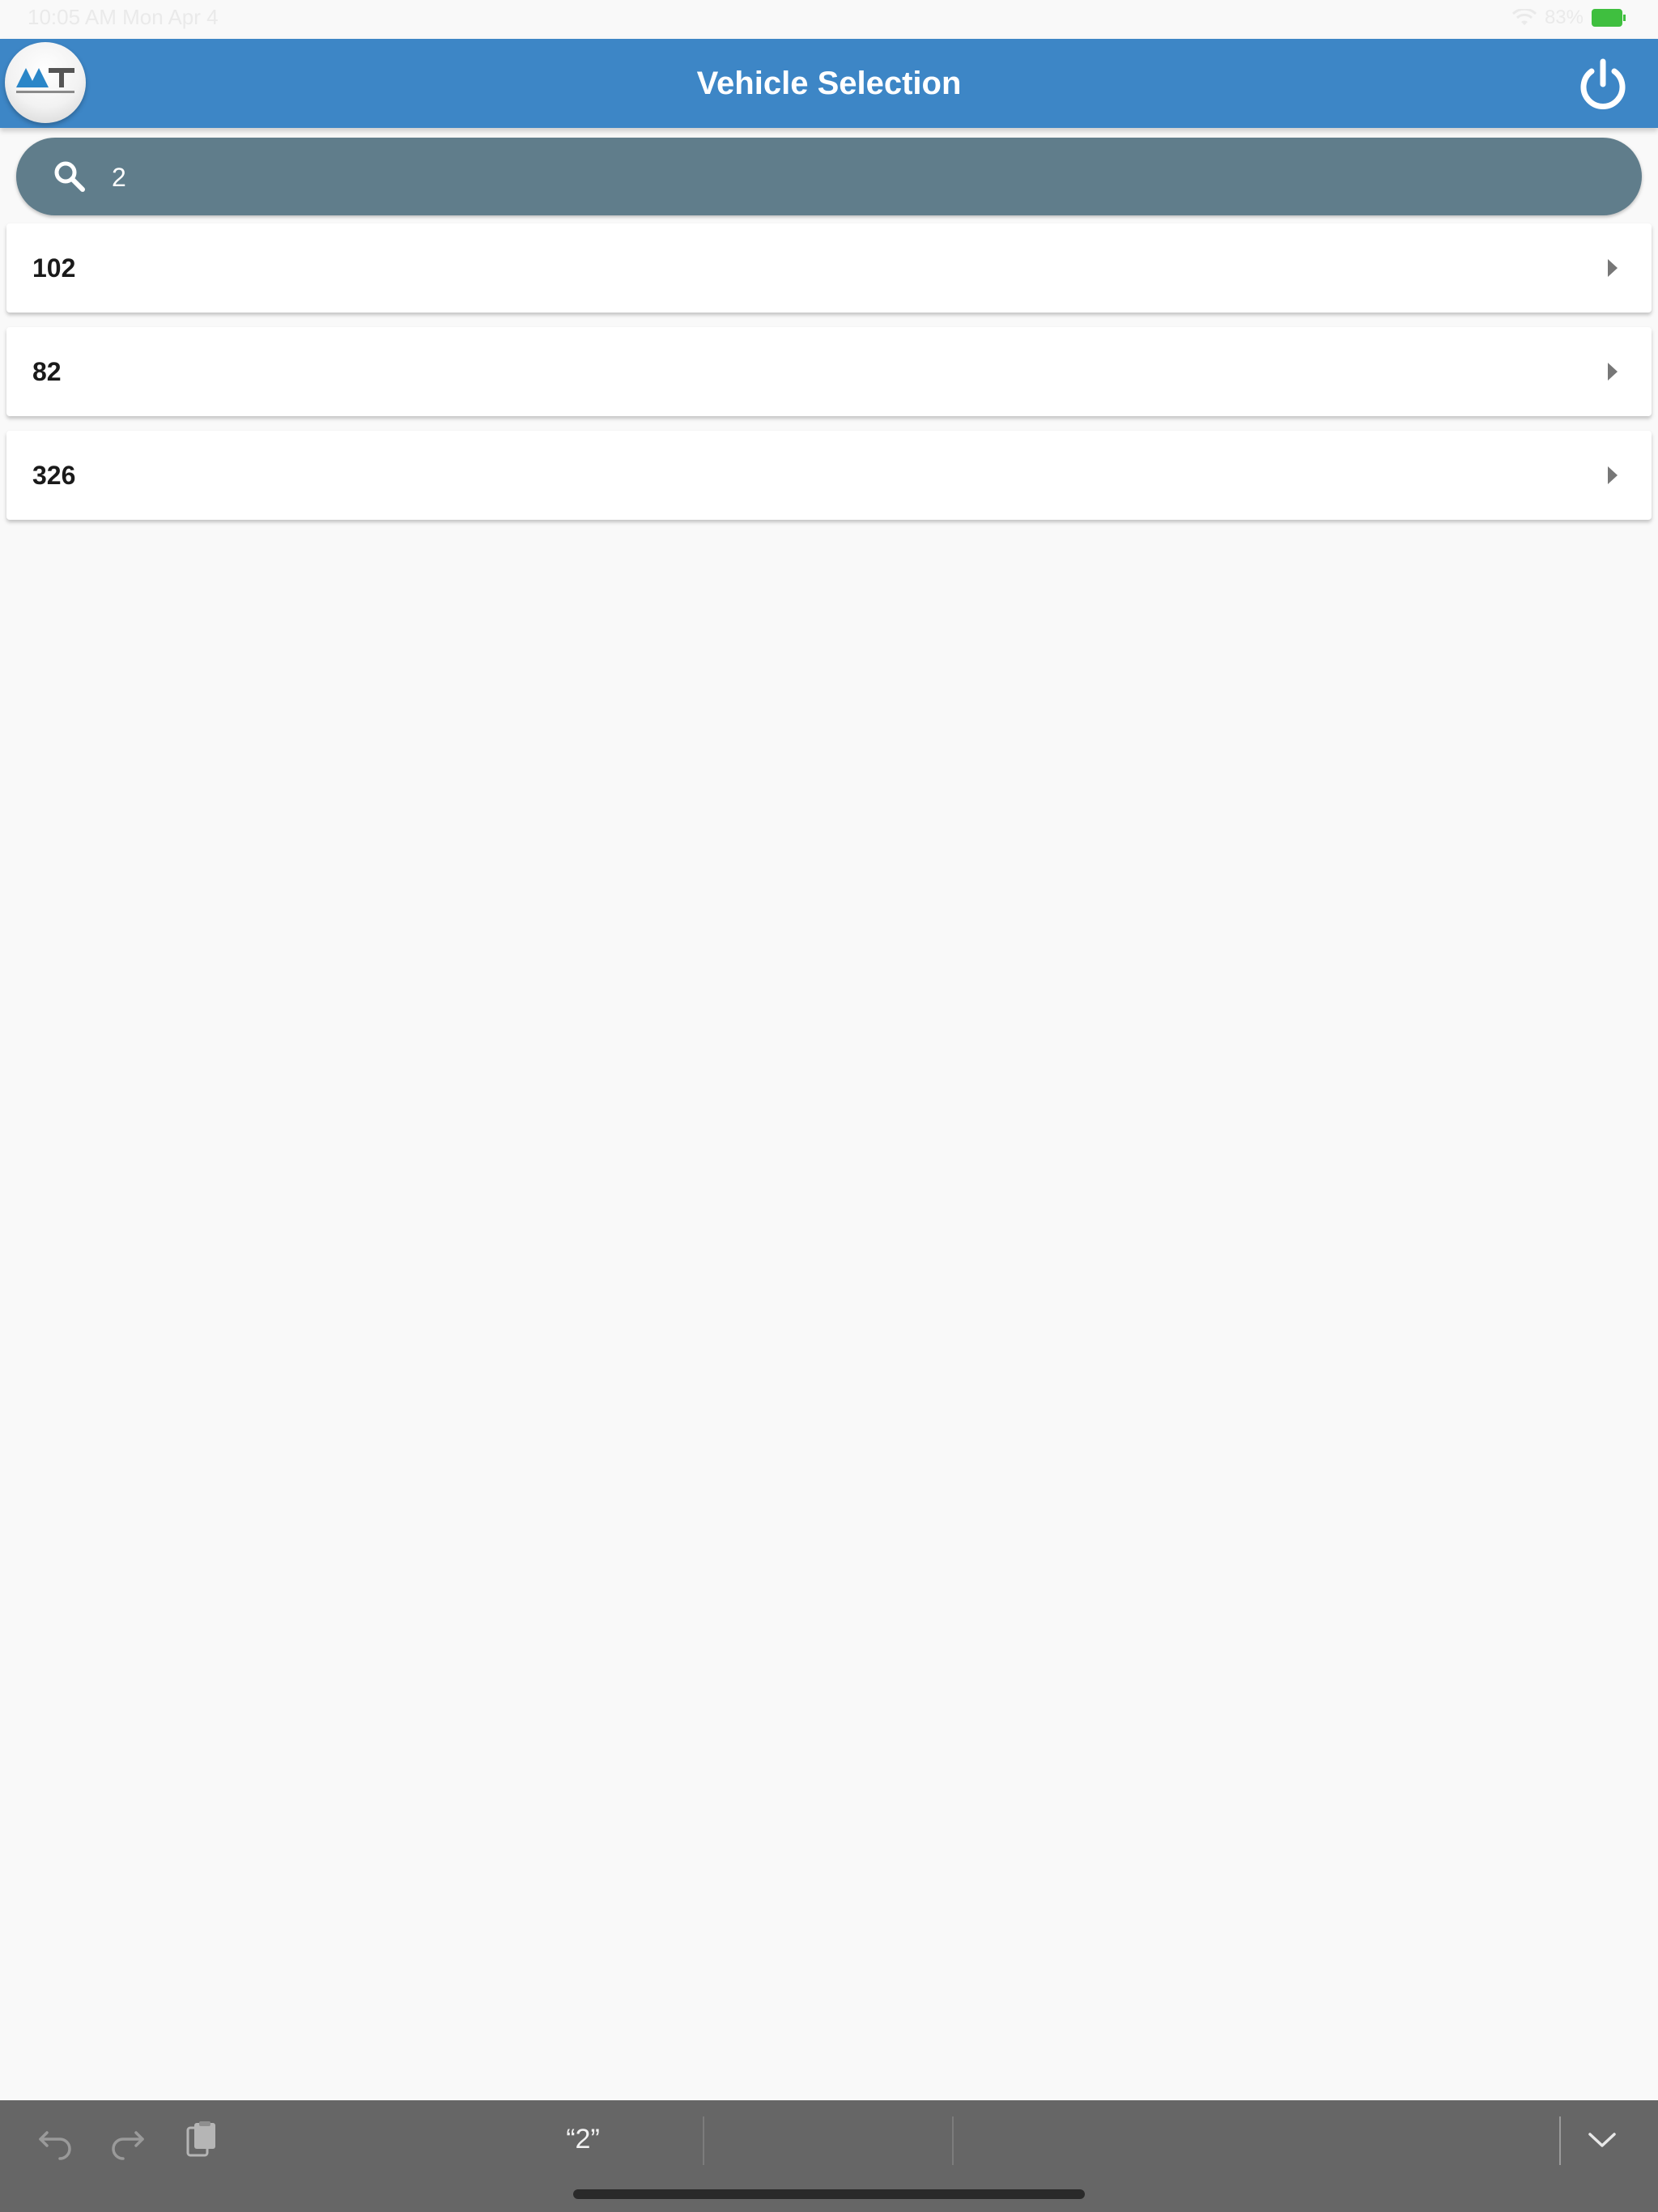  What do you see at coordinates (864, 177) in the screenshot?
I see `search-input` at bounding box center [864, 177].